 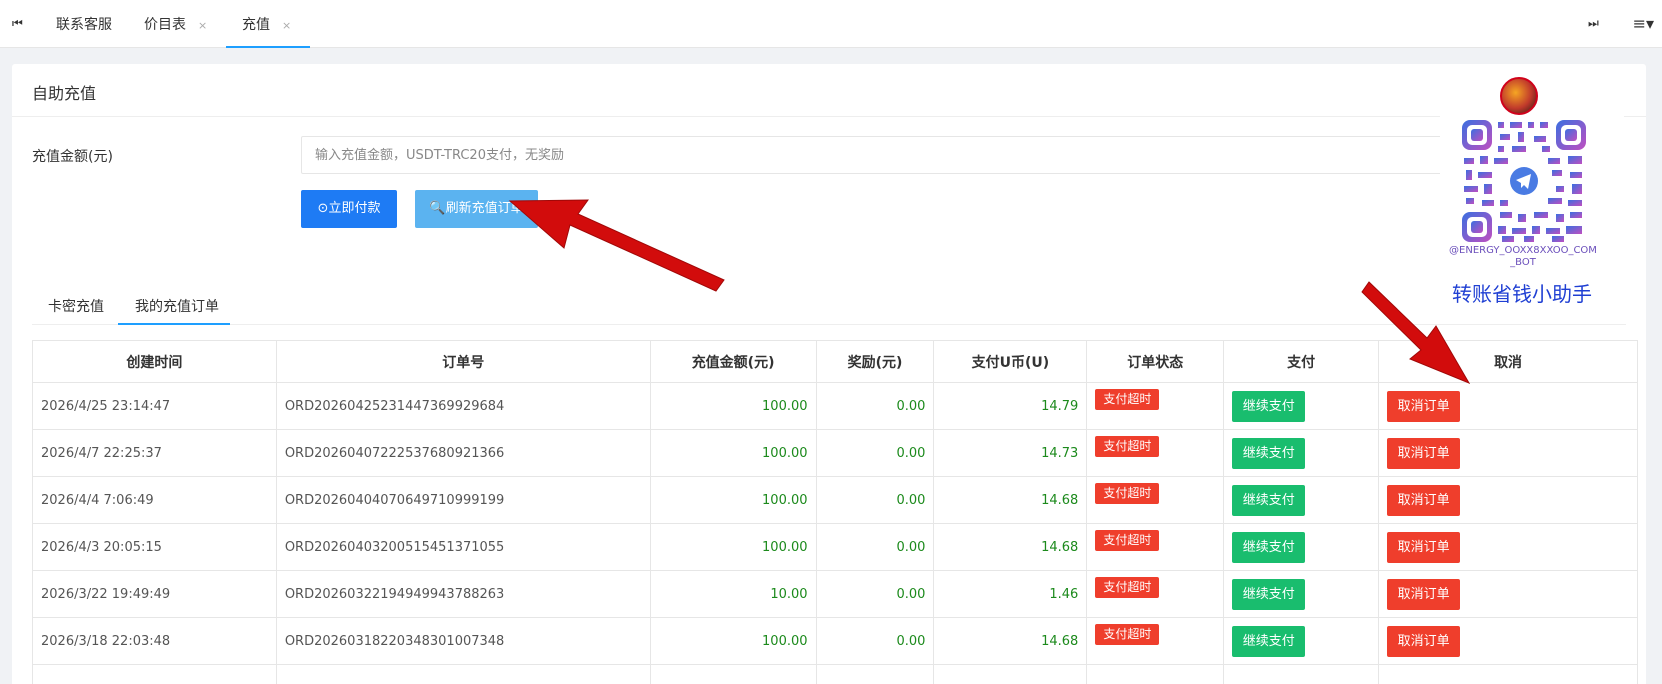 What do you see at coordinates (165, 25) in the screenshot?
I see `tab-label: 价目表` at bounding box center [165, 25].